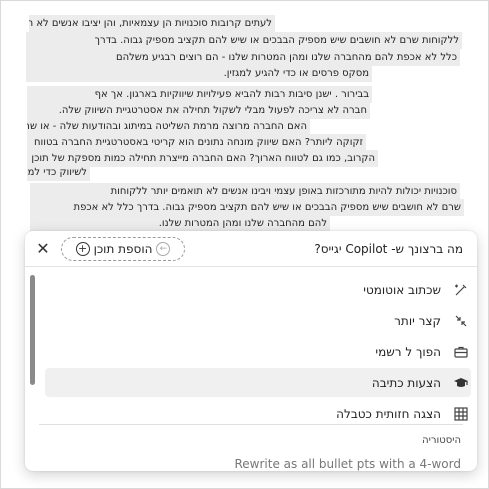 The image size is (489, 489). I want to click on close-icon: ✕, so click(43, 248).